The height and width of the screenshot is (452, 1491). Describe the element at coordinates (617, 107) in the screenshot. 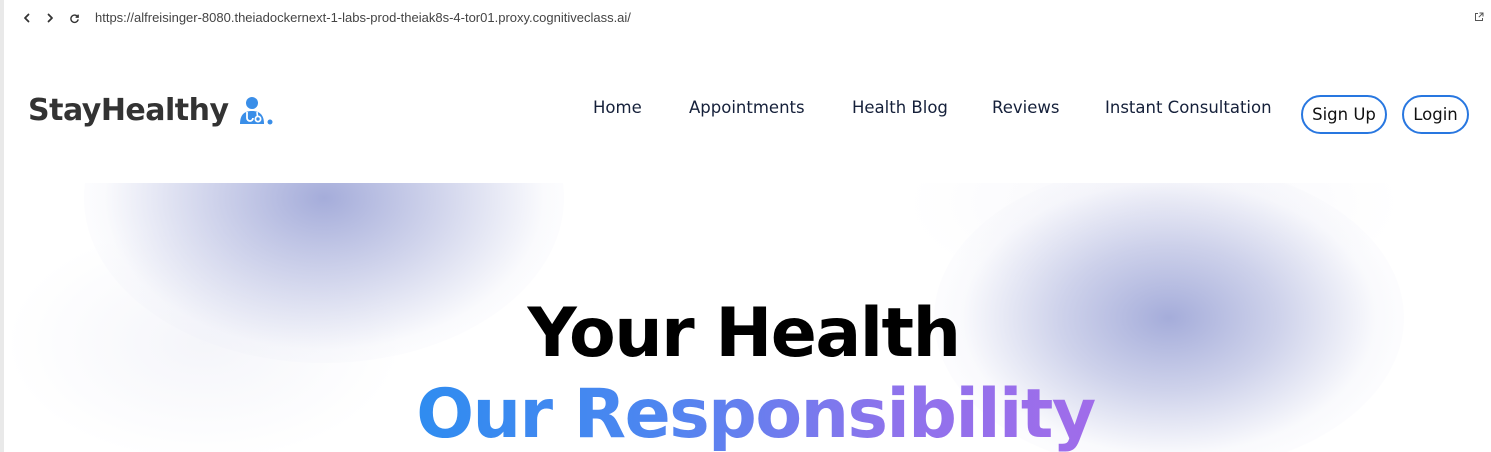

I see `nav-home: Home` at that location.